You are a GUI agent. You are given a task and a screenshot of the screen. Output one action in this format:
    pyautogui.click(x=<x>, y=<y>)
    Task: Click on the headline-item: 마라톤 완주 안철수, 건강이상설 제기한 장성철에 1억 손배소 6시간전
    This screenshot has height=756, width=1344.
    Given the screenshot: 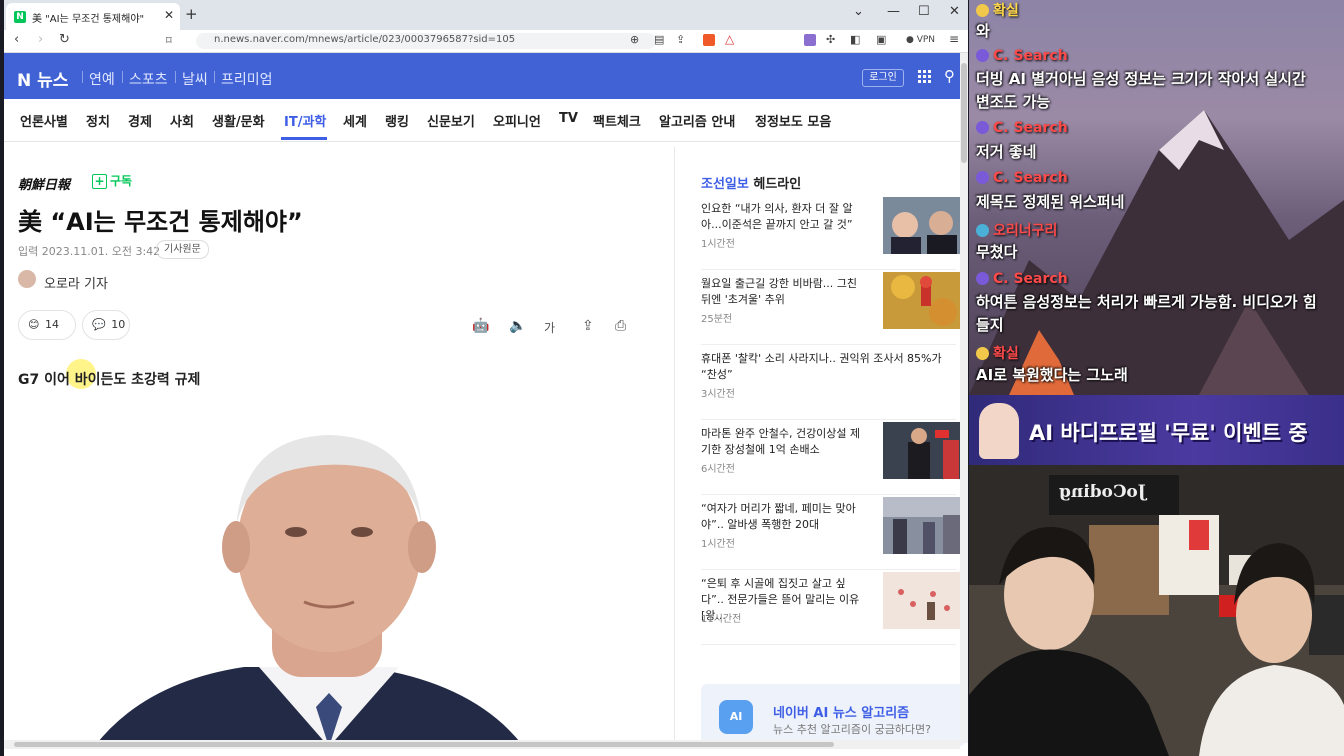 What is the action you would take?
    pyautogui.click(x=832, y=458)
    